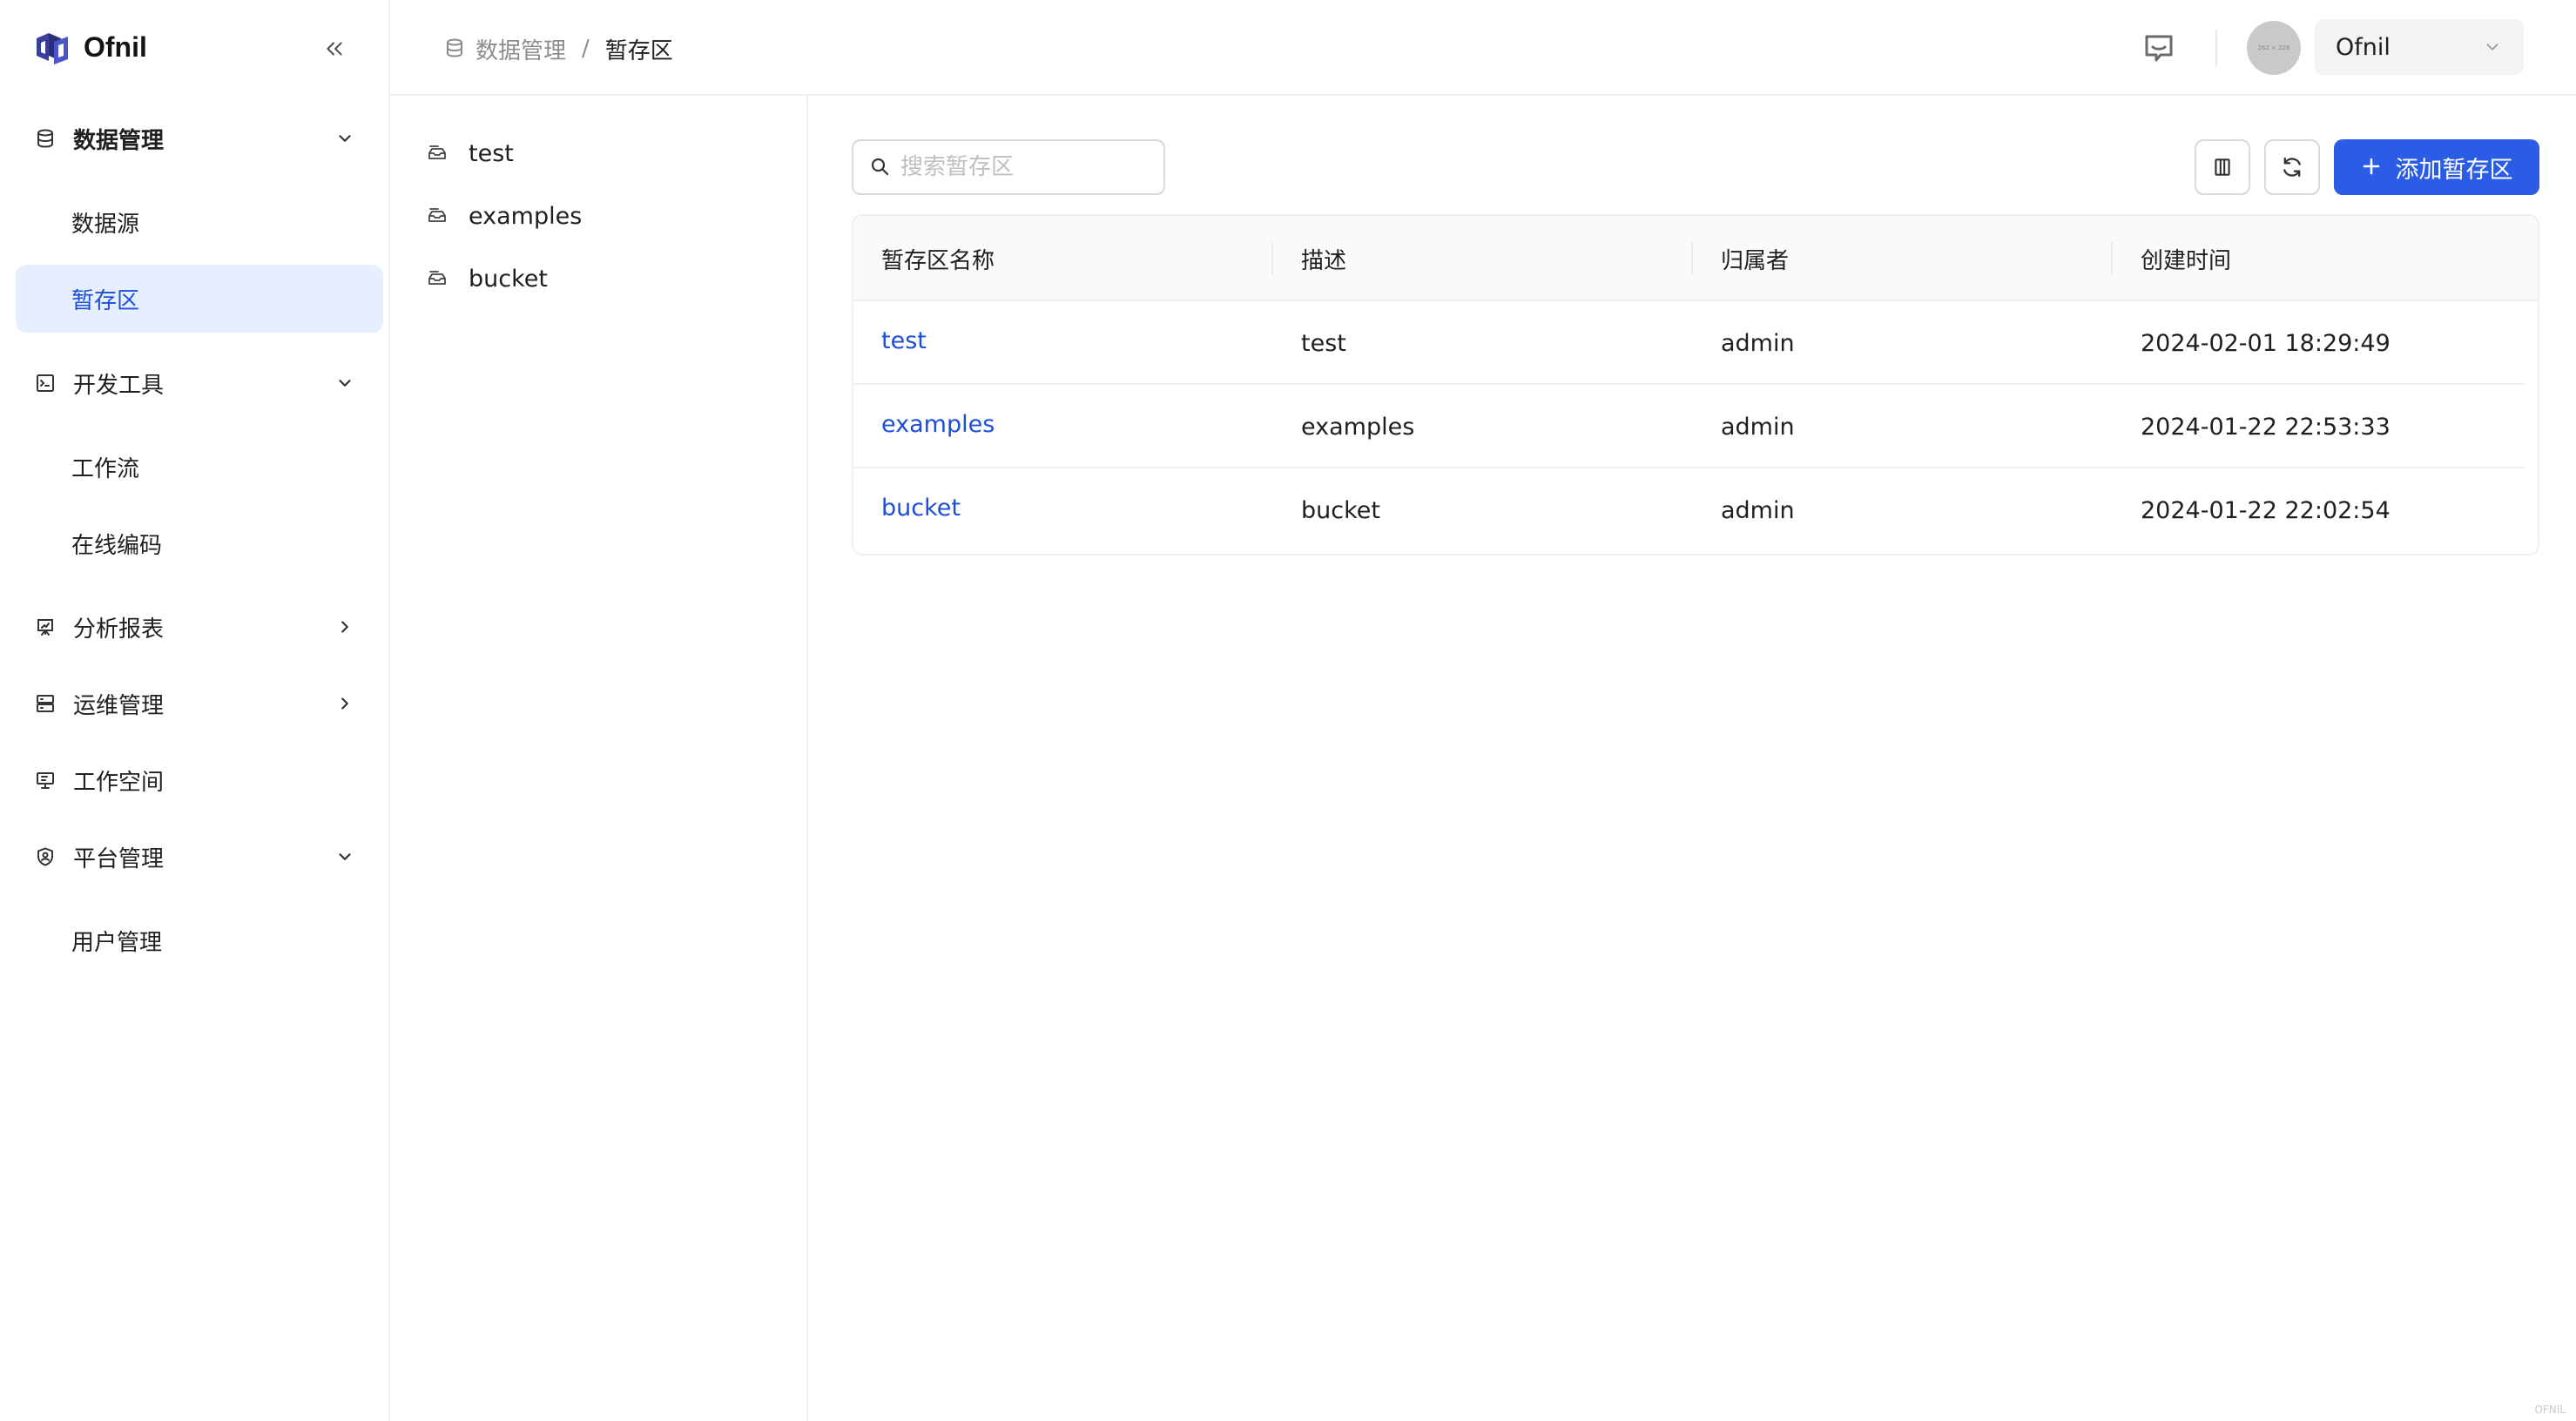 The height and width of the screenshot is (1421, 2576). What do you see at coordinates (938, 258) in the screenshot?
I see `column-header-name: 暂存区名称` at bounding box center [938, 258].